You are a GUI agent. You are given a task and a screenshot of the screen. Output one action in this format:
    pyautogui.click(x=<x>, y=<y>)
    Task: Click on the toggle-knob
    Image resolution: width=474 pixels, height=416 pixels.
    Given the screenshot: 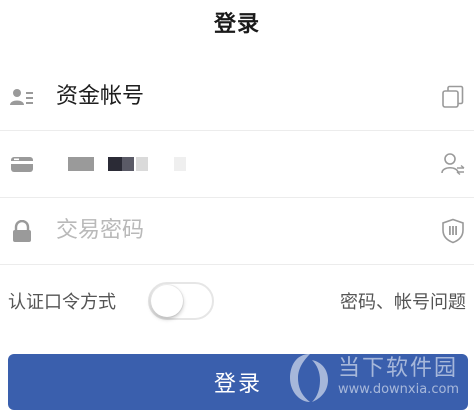 What is the action you would take?
    pyautogui.click(x=167, y=301)
    